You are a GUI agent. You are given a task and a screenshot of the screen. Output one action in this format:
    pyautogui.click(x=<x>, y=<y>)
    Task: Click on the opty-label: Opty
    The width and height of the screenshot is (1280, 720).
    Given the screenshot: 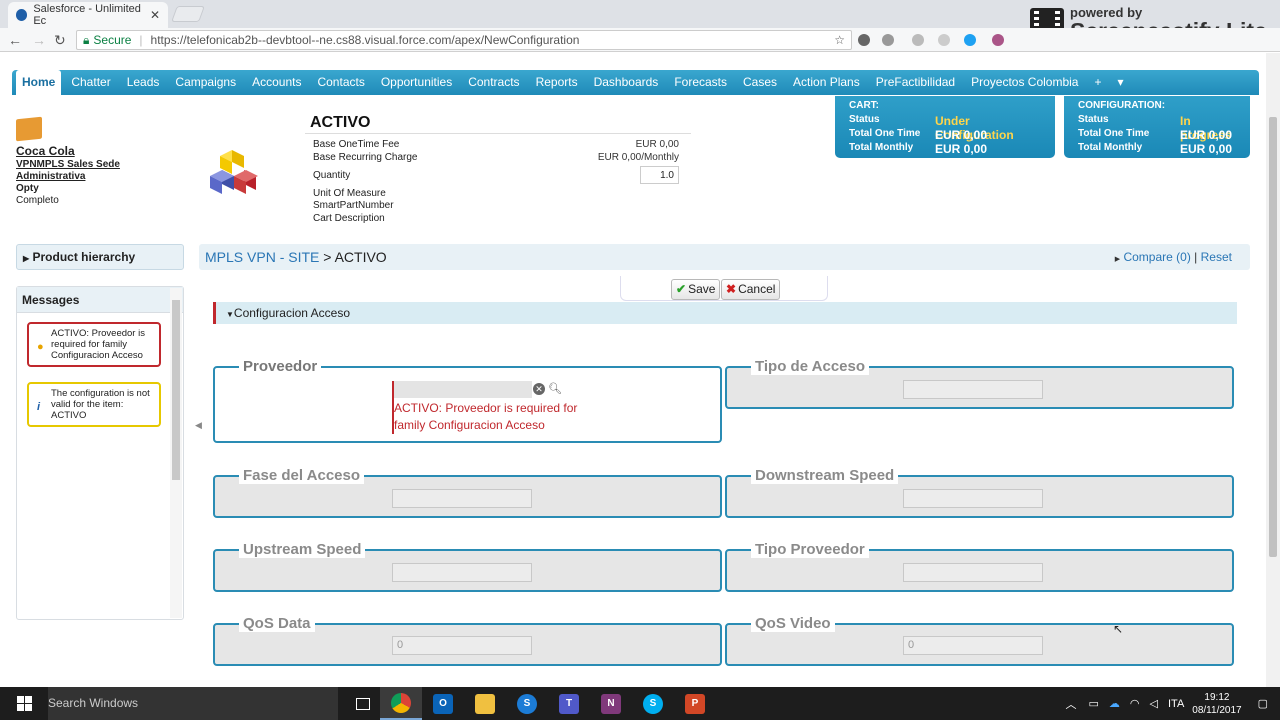 What is the action you would take?
    pyautogui.click(x=27, y=188)
    